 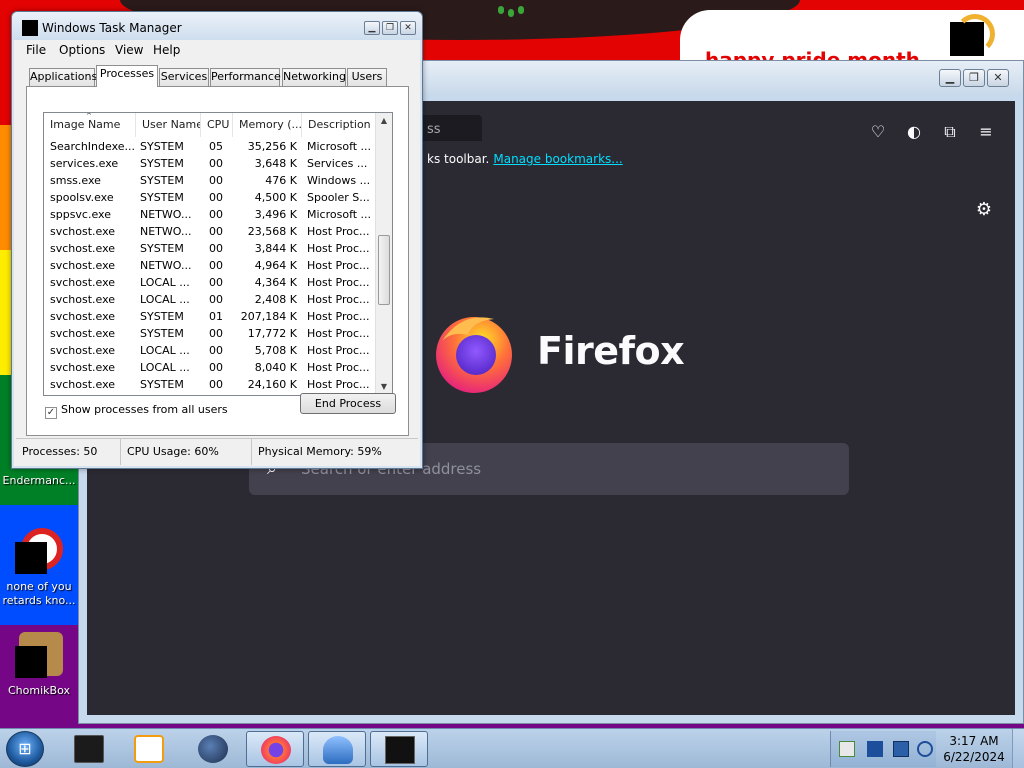 I want to click on table-cell: 4,500 K, so click(x=275, y=197).